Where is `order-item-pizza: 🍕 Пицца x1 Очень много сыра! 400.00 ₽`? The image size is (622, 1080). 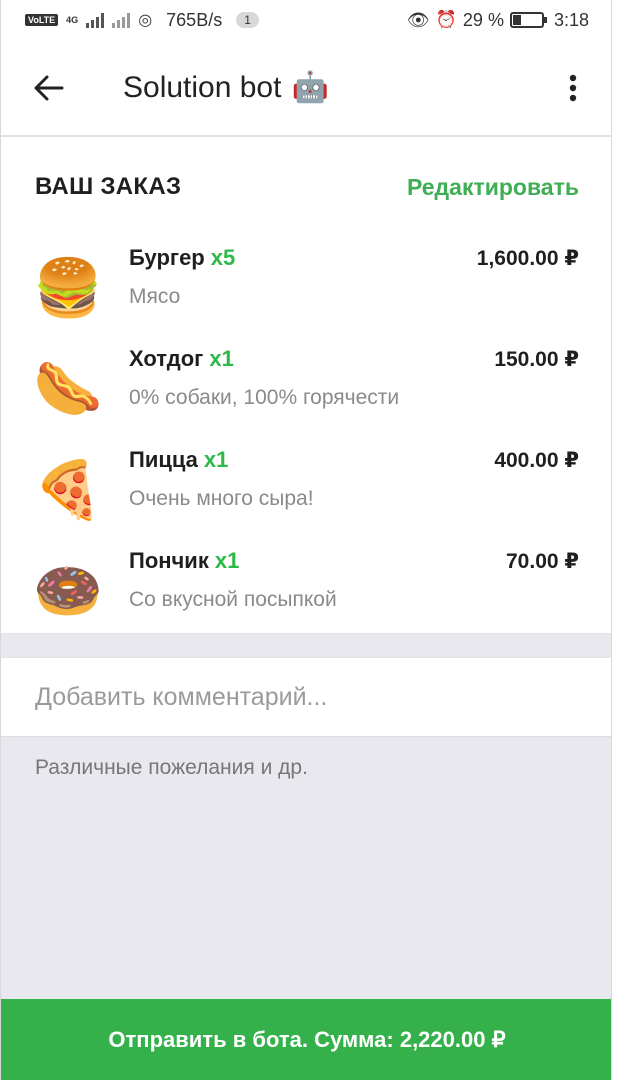
order-item-pizza: 🍕 Пицца x1 Очень много сыра! 400.00 ₽ is located at coordinates (306, 485).